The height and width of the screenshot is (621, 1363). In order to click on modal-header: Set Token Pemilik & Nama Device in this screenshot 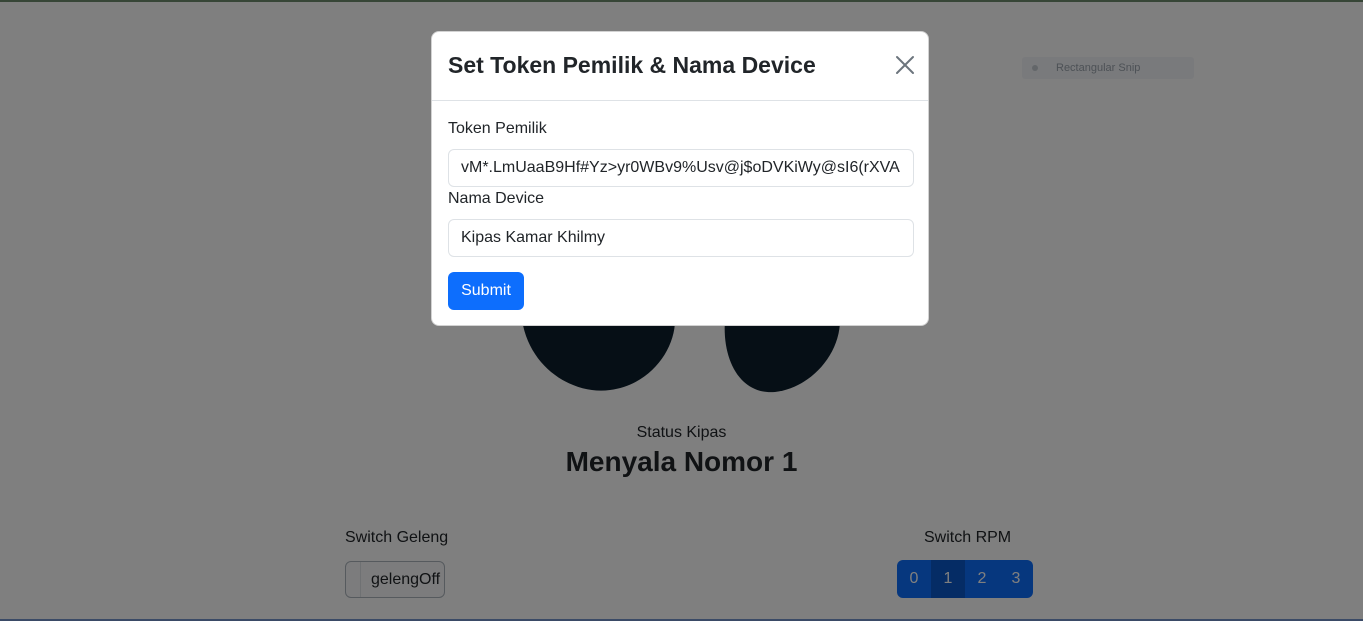, I will do `click(680, 66)`.